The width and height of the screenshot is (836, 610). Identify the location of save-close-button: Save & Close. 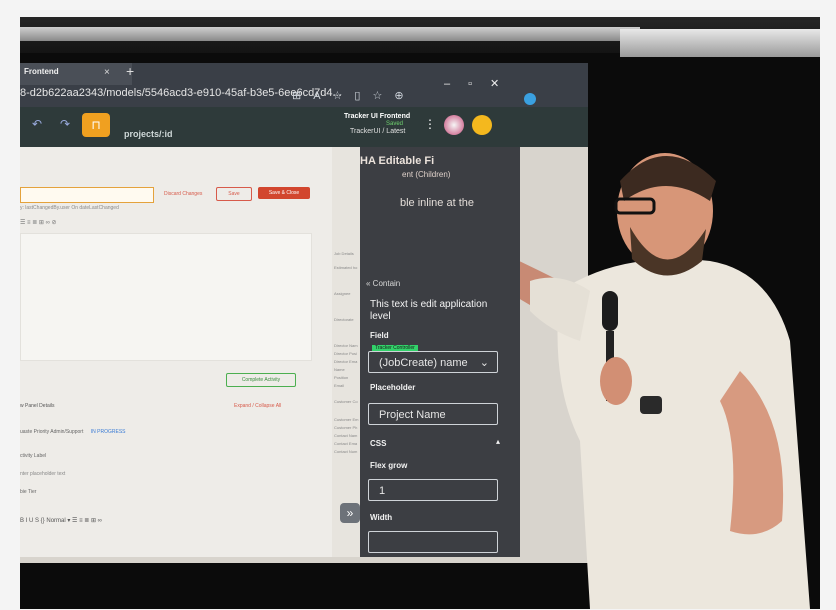
(284, 193).